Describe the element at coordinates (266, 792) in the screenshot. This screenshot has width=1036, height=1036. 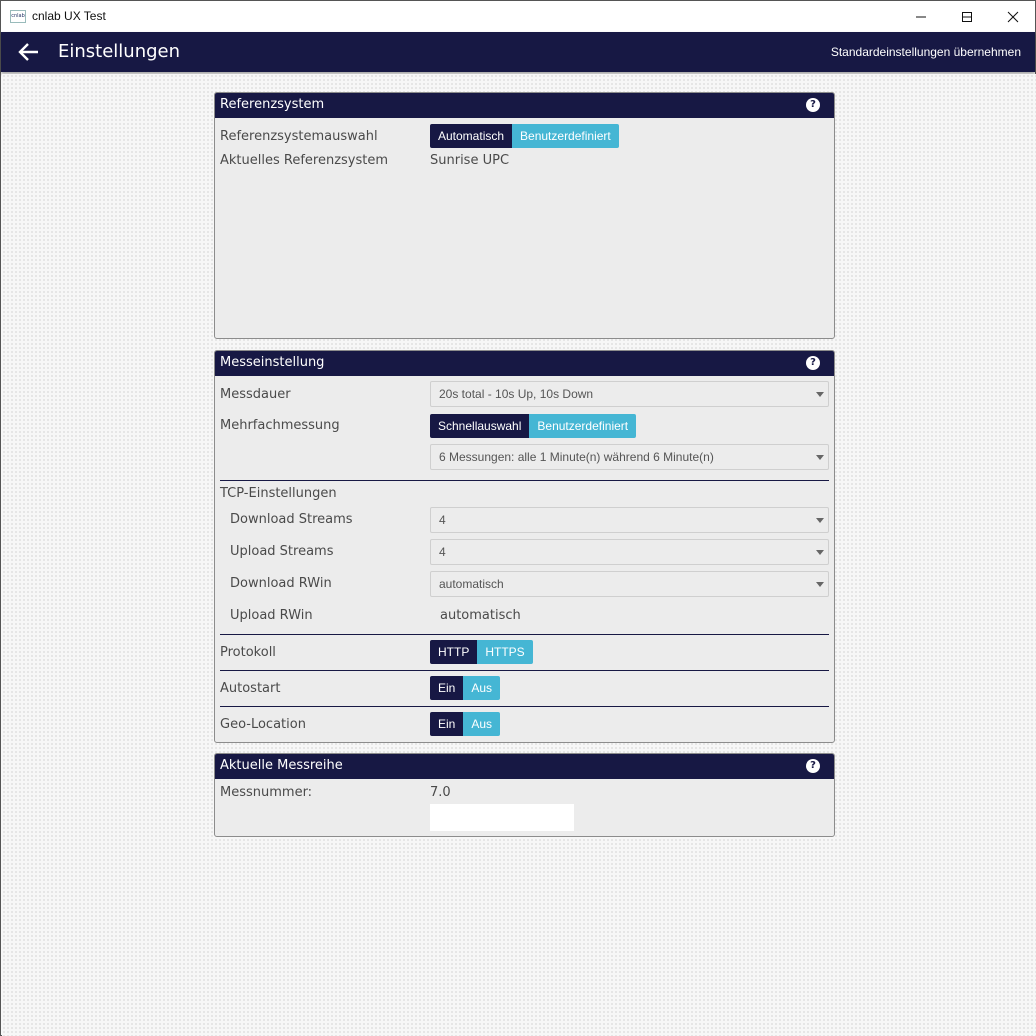
I see `messnummer-label: Messnummer:` at that location.